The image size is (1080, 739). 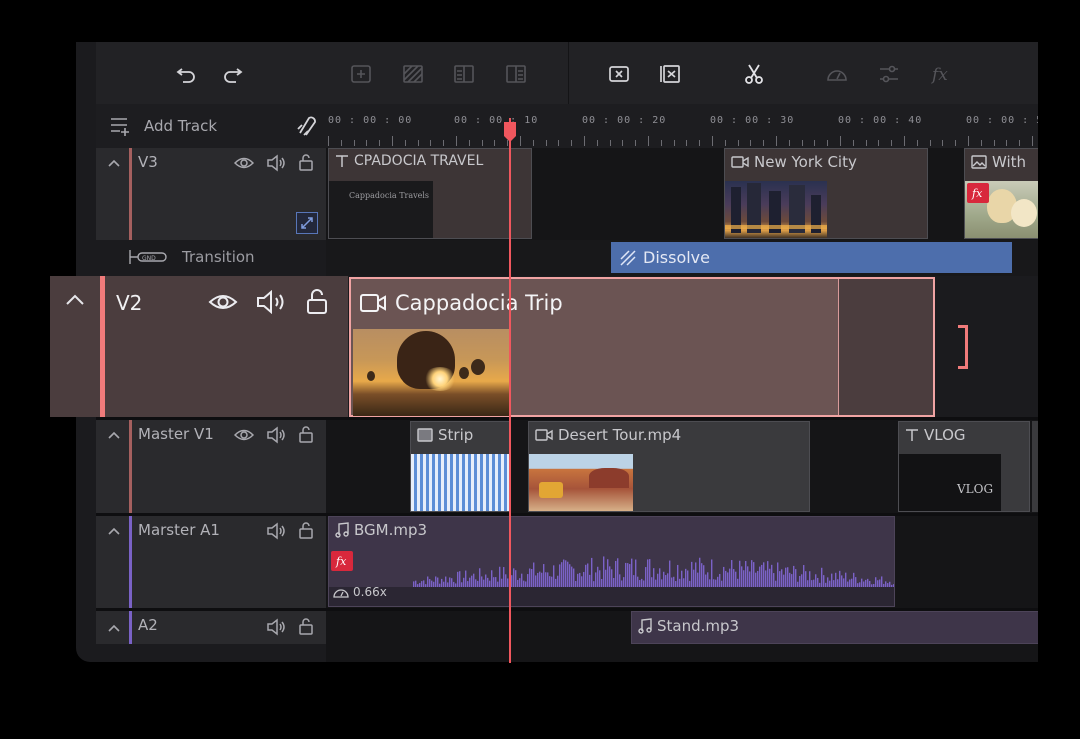 What do you see at coordinates (510, 132) in the screenshot?
I see `playhead-handle` at bounding box center [510, 132].